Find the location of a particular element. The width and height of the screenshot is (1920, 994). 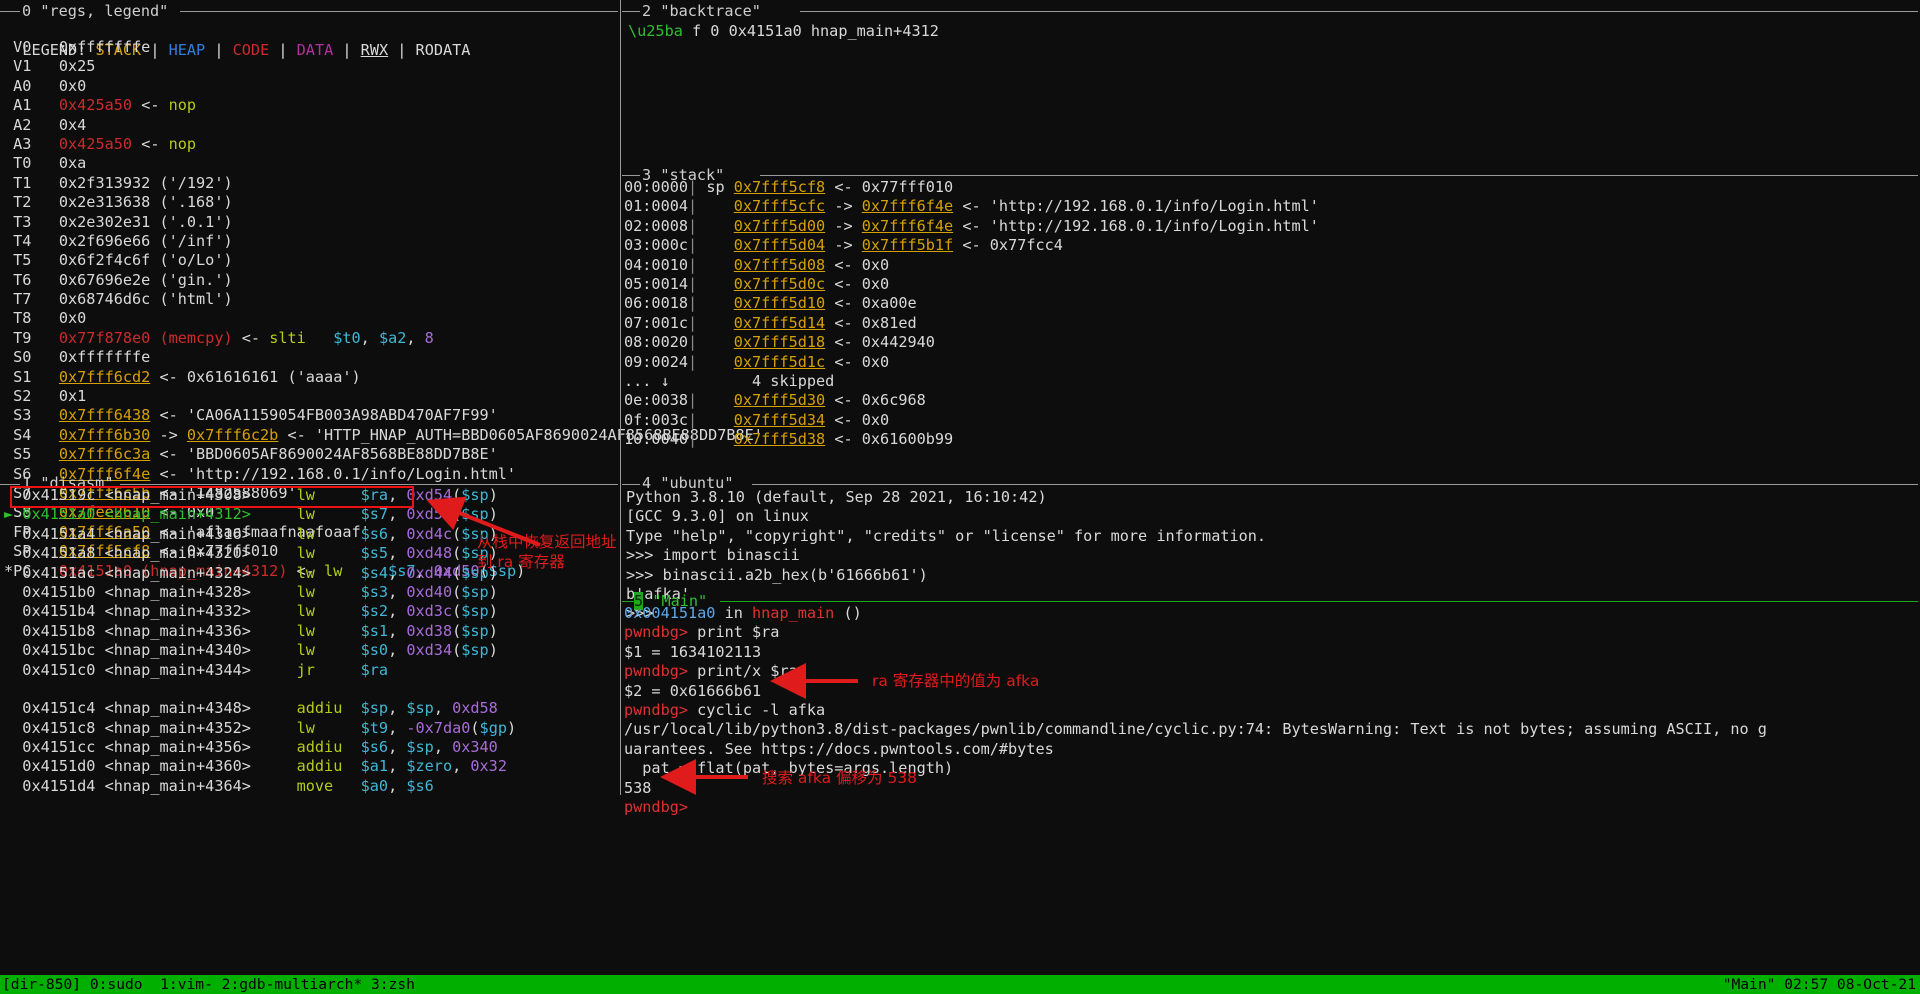

reg-insn-t9: slti is located at coordinates (287, 337).